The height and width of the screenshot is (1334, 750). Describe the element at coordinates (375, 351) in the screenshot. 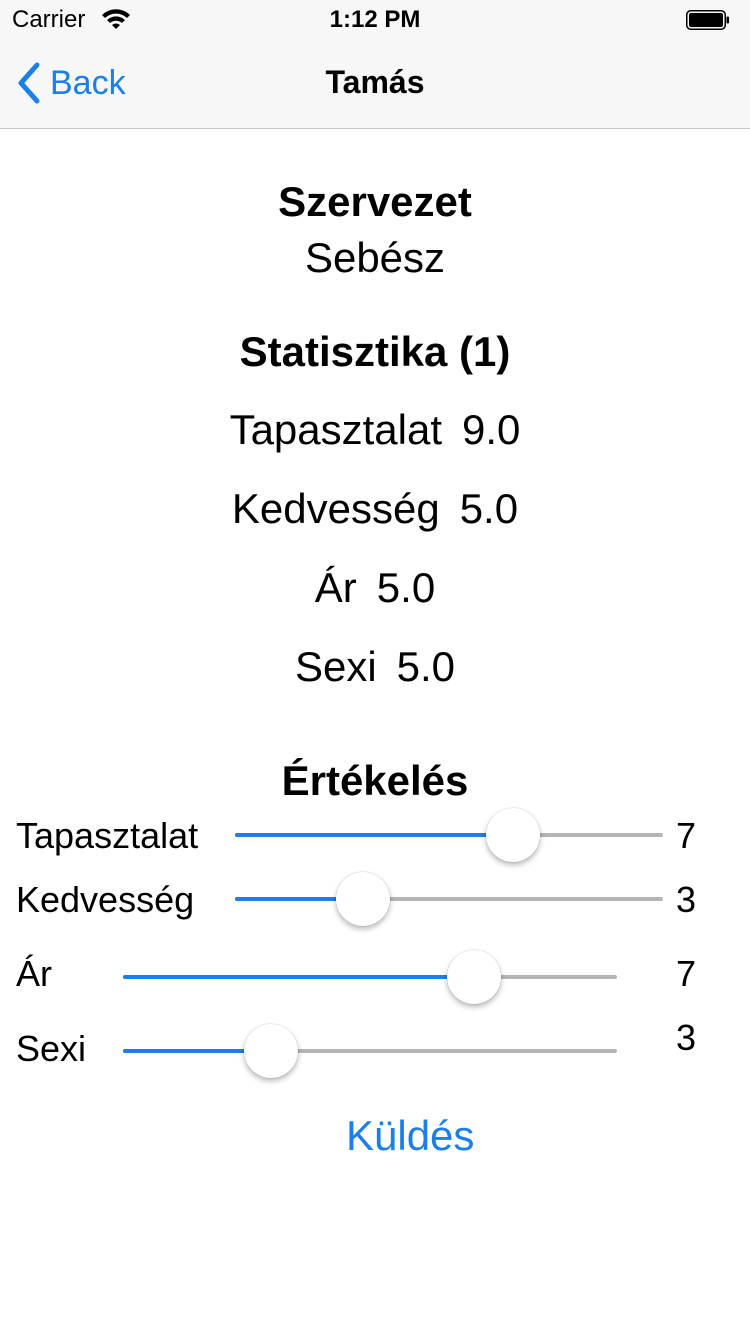

I see `stats-heading: Statisztika (1)` at that location.